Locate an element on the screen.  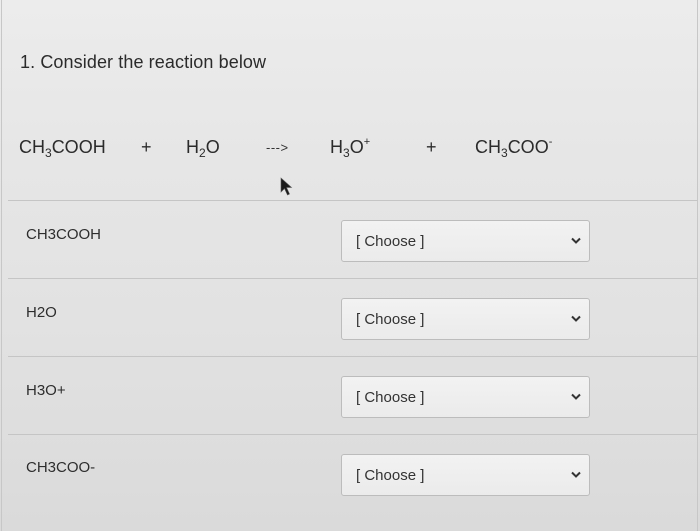
equation-product-hydronium: H3O+ is located at coordinates (350, 148).